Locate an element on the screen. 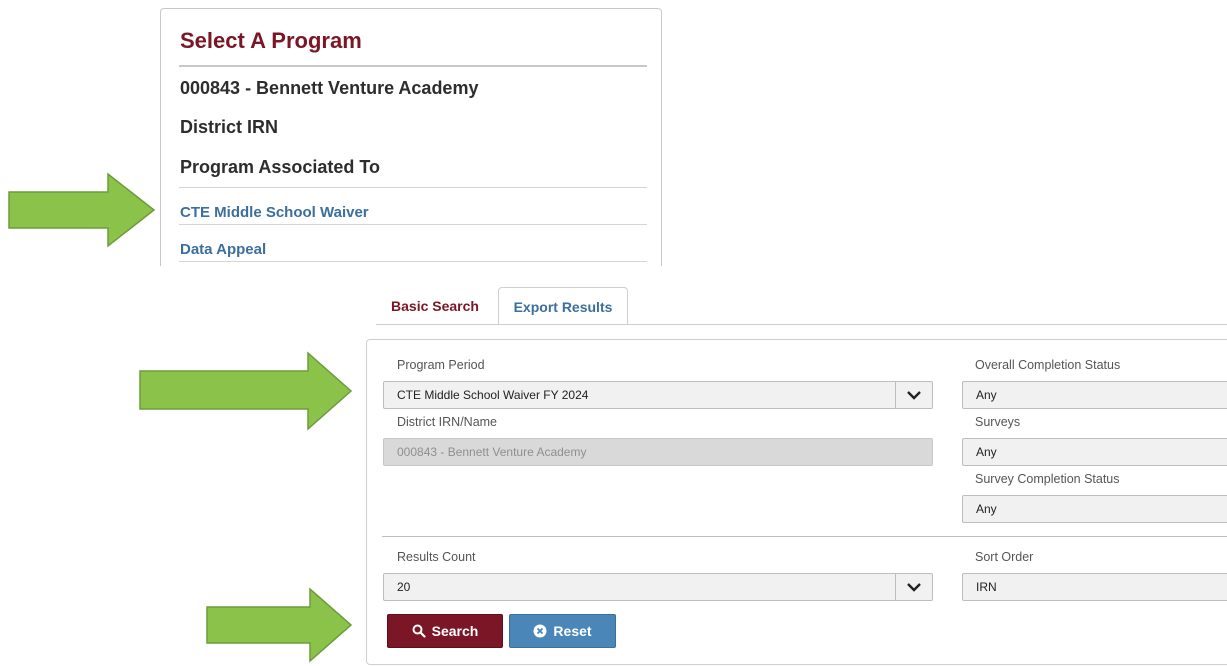 The image size is (1227, 666). survey-completion-status-label: Survey Completion Status is located at coordinates (1047, 479).